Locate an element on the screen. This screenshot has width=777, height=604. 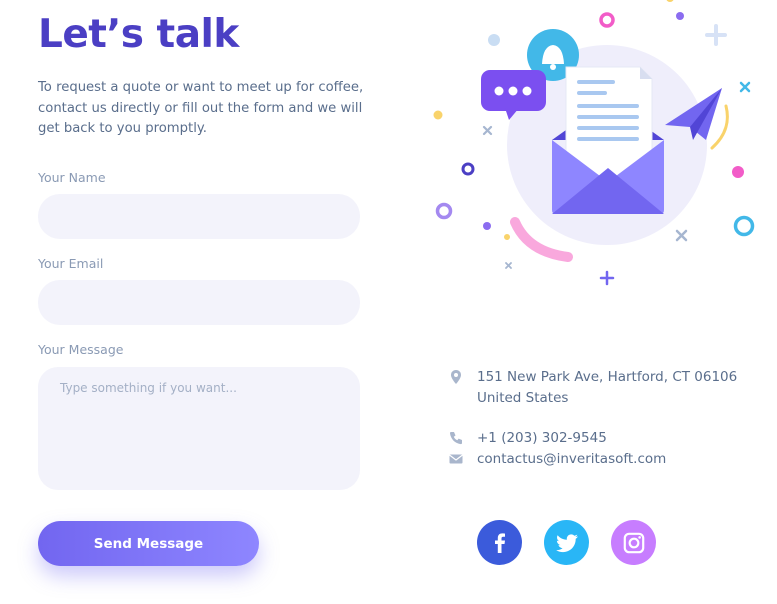
contact-email: contactus@inveritasoft.com is located at coordinates (571, 459).